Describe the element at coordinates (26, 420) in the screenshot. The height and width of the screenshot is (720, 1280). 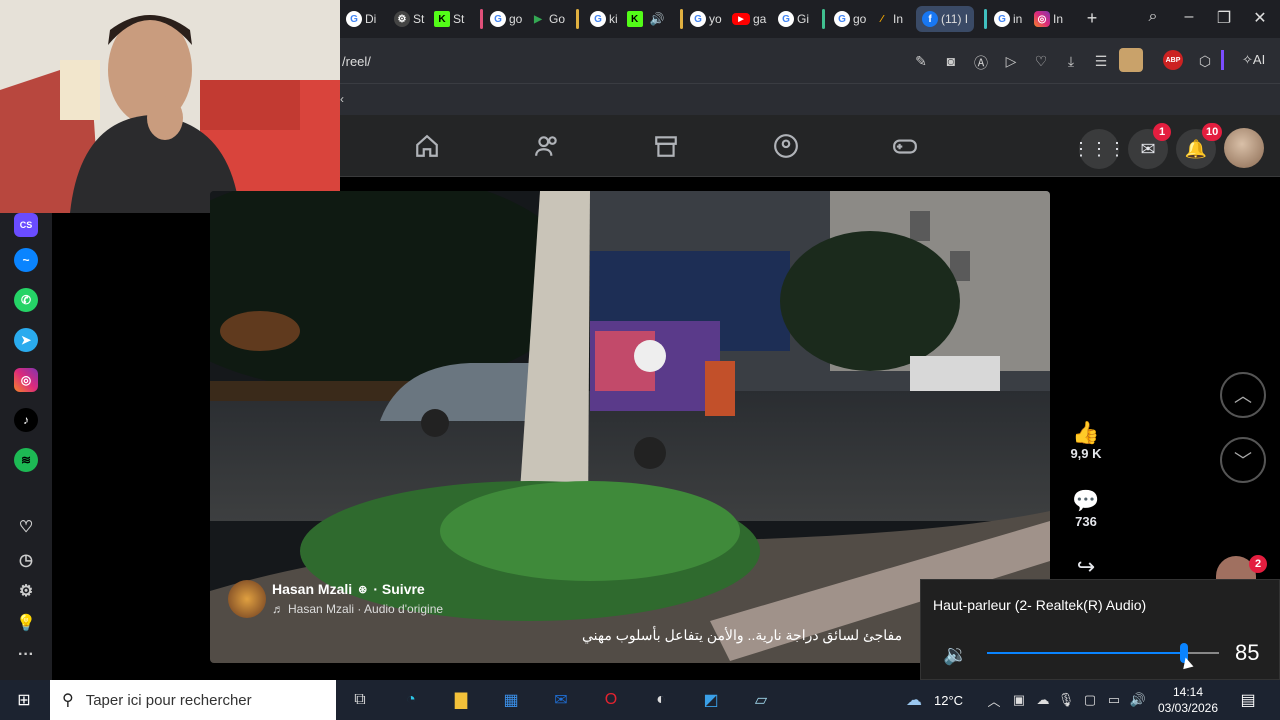
I see `tiktok-icon: ♪` at that location.